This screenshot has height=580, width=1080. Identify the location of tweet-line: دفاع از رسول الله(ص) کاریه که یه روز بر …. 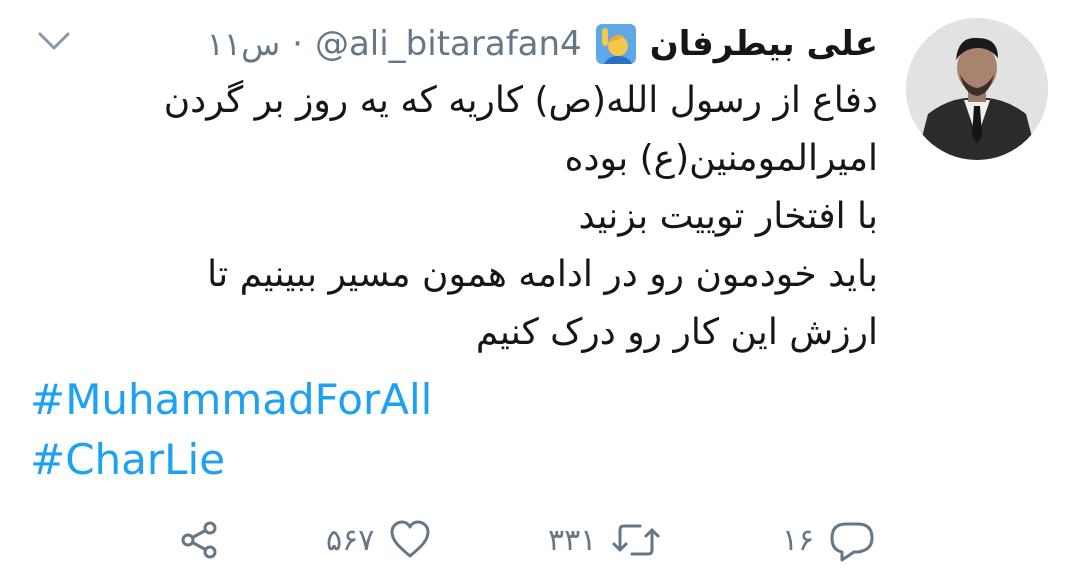
(520, 100).